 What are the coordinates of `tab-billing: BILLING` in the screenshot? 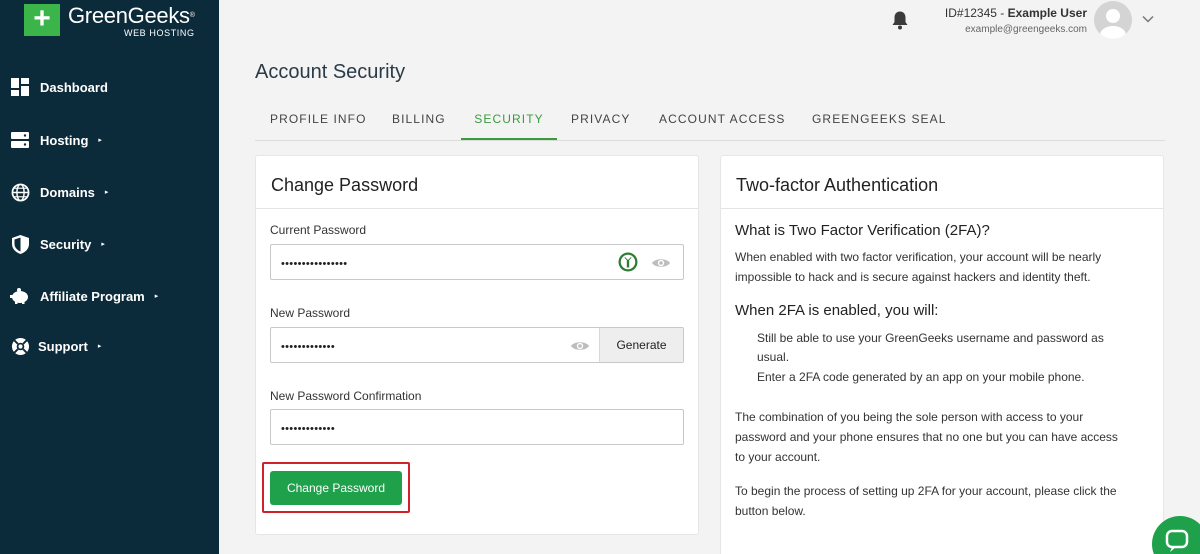 It's located at (419, 124).